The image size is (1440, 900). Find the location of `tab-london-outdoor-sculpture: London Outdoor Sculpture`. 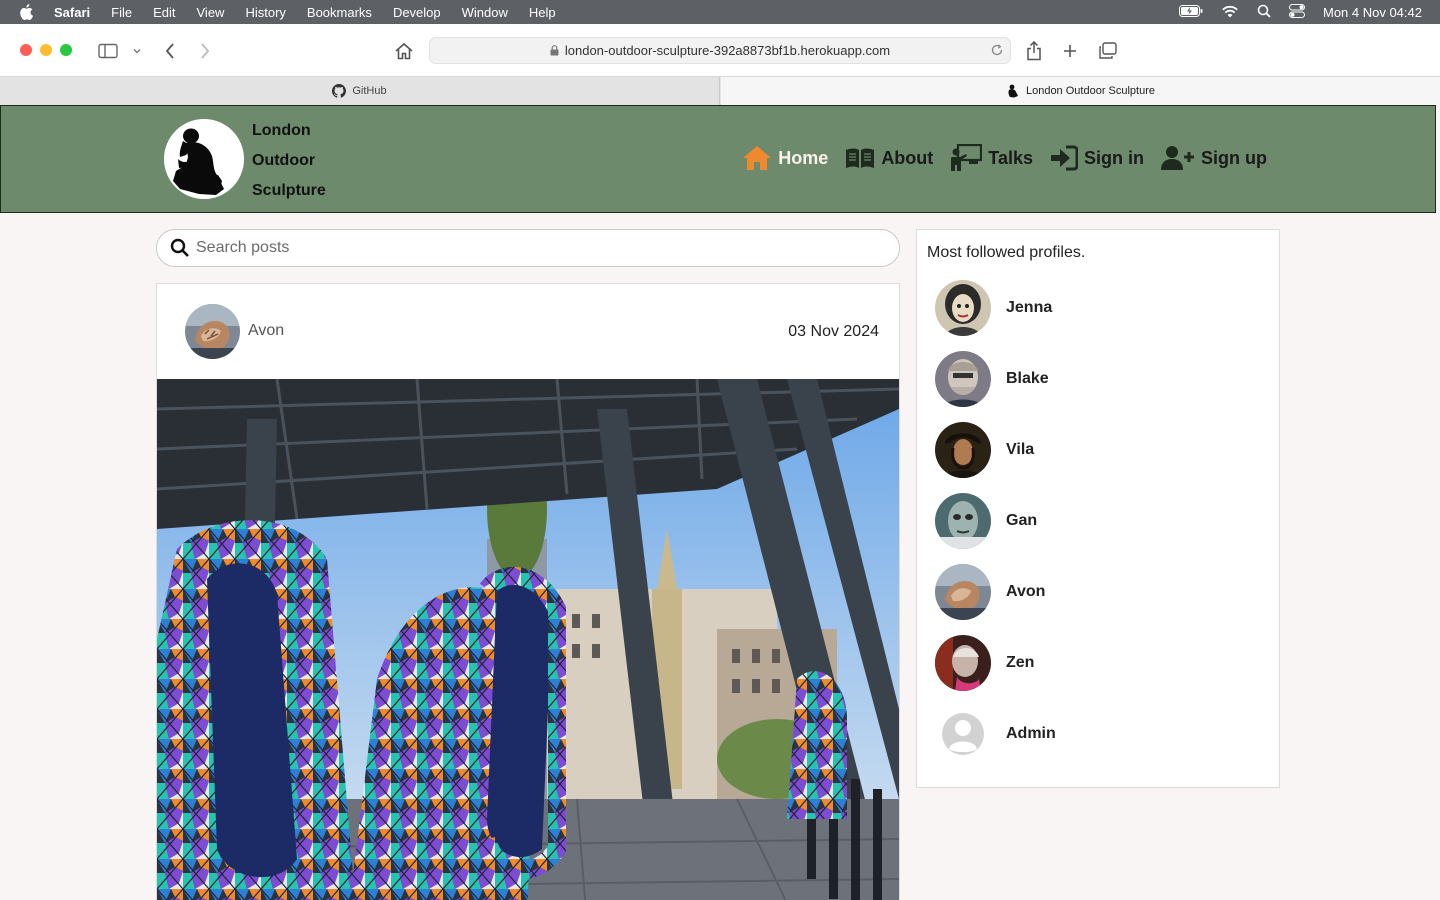

tab-london-outdoor-sculpture: London Outdoor Sculpture is located at coordinates (1080, 91).